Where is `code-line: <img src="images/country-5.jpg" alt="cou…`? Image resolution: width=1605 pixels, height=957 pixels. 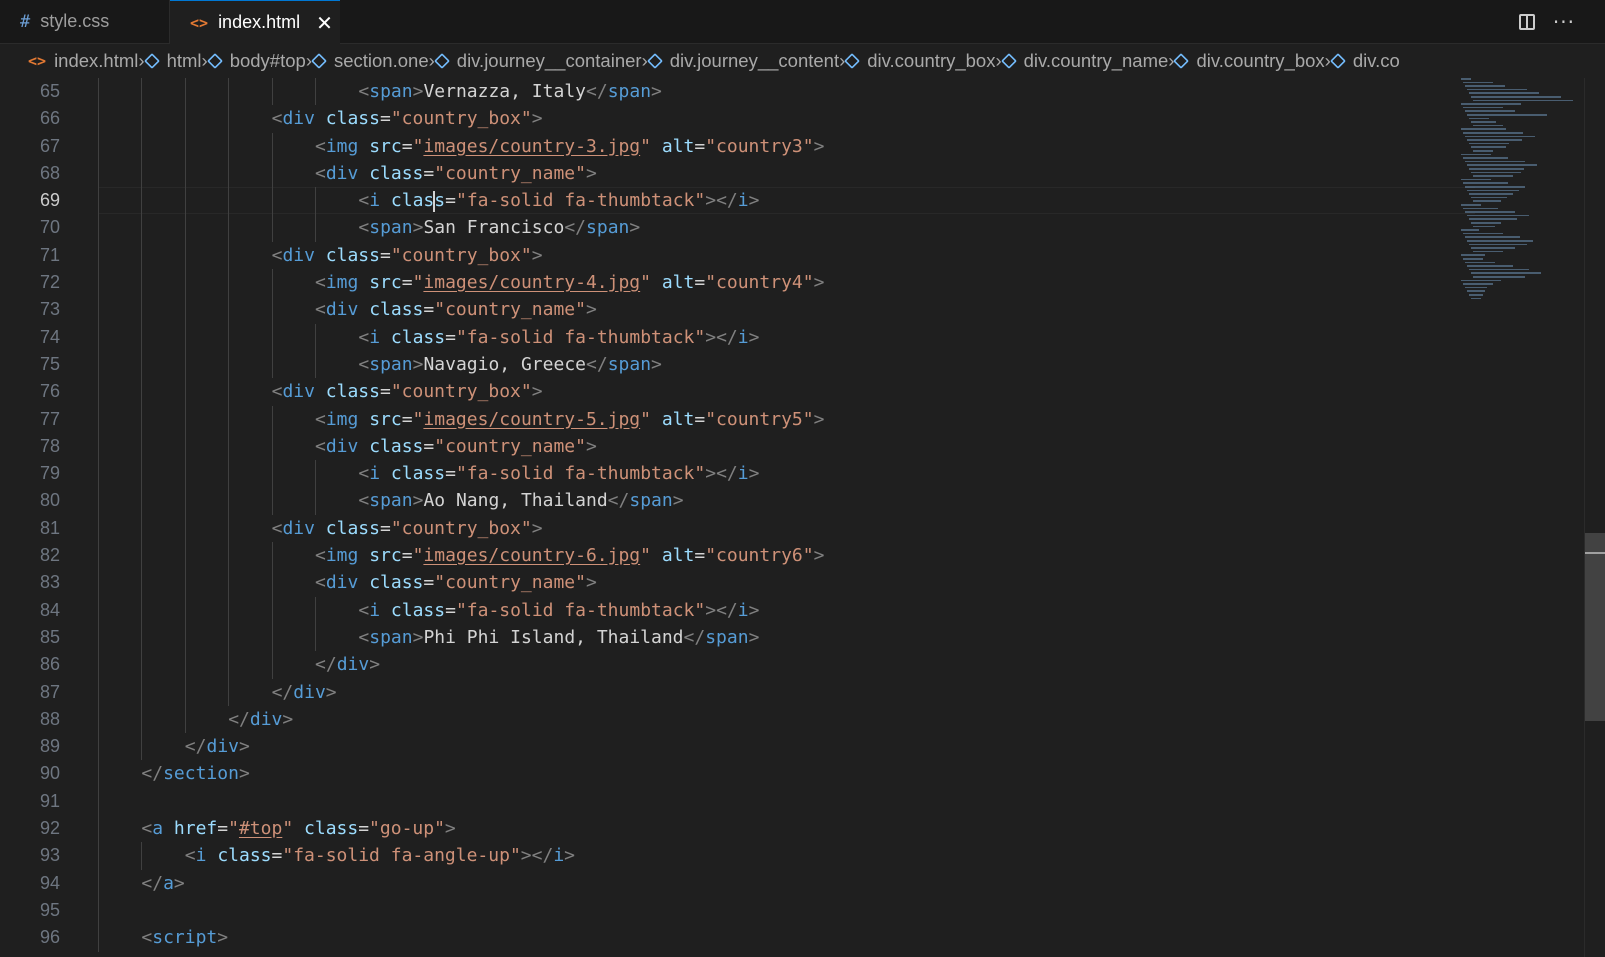 code-line: <img src="images/country-5.jpg" alt="cou… is located at coordinates (786, 419).